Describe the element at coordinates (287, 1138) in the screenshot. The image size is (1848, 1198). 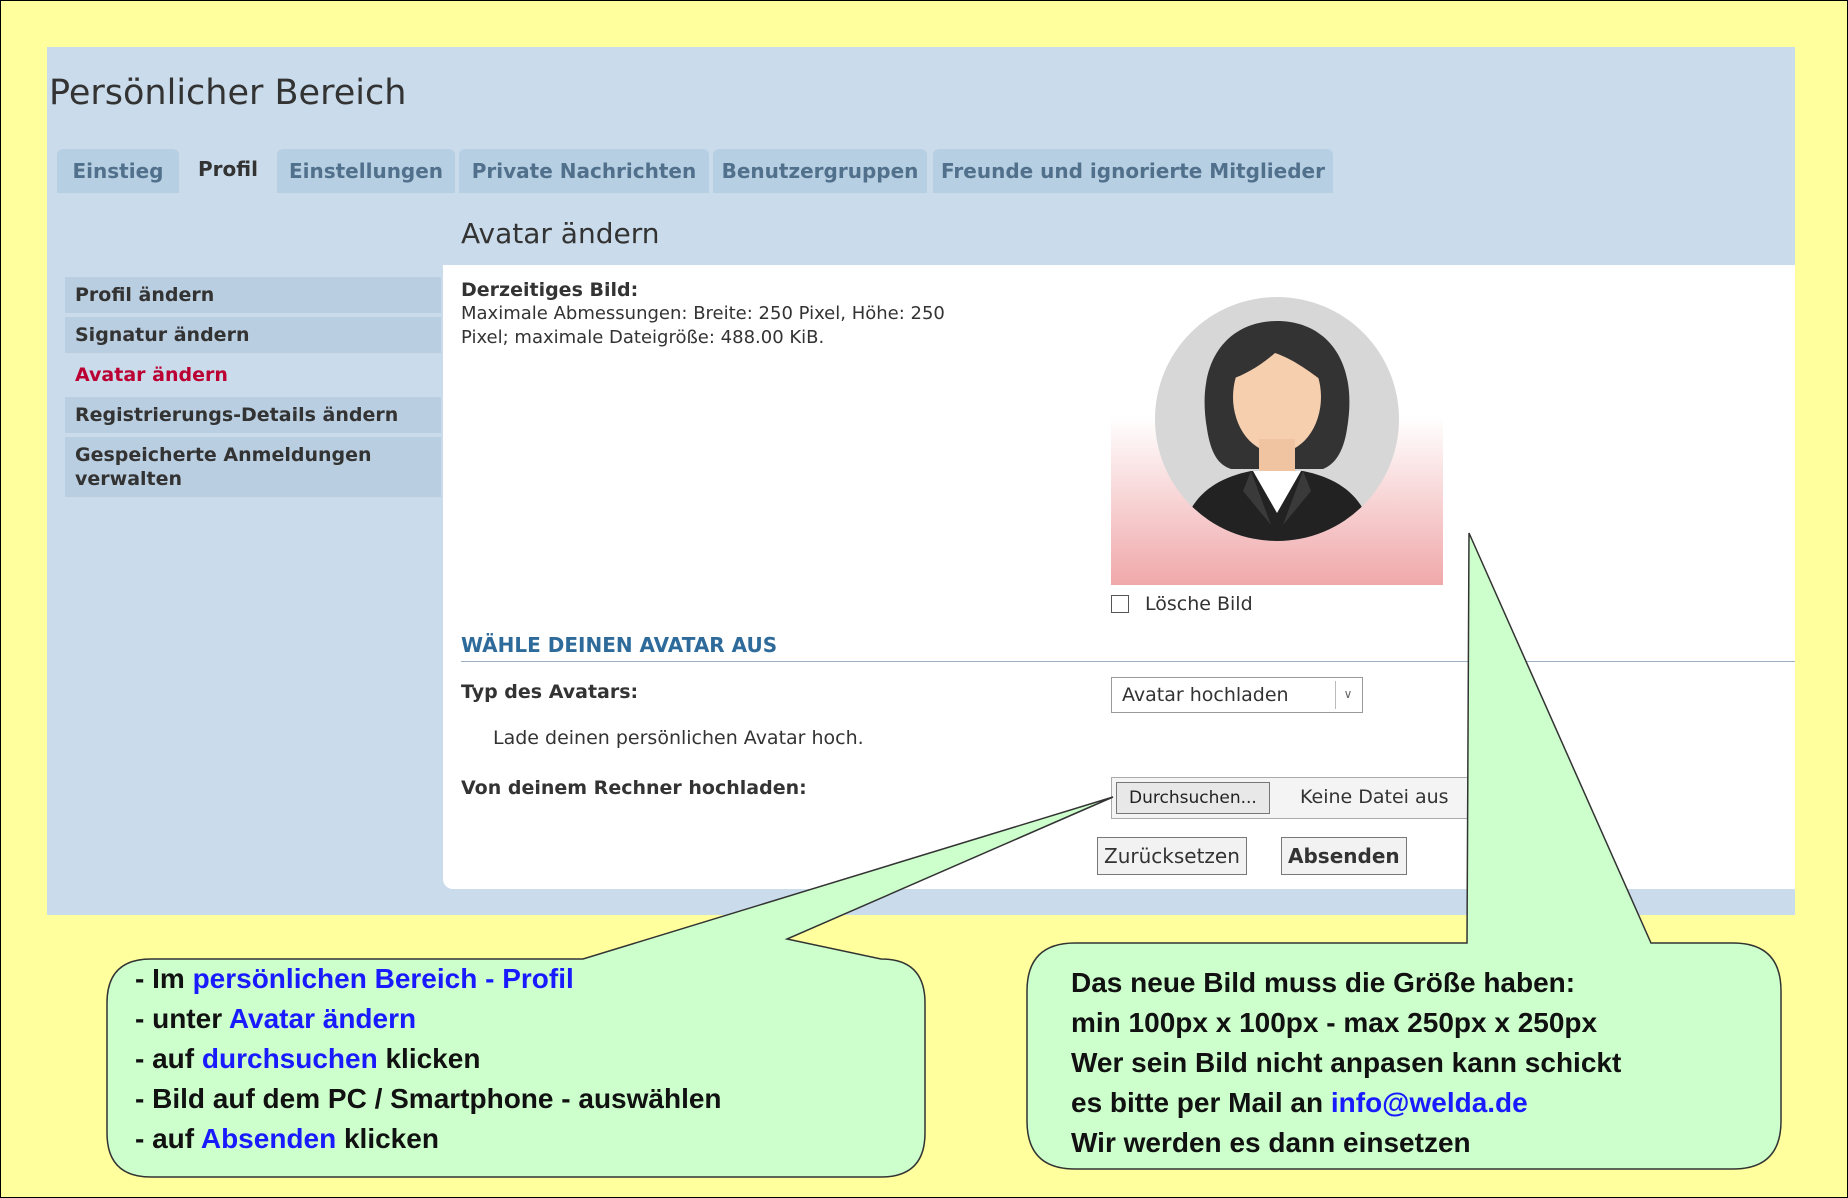
I see `callout-left-line-5: - auf Absenden klicken` at that location.